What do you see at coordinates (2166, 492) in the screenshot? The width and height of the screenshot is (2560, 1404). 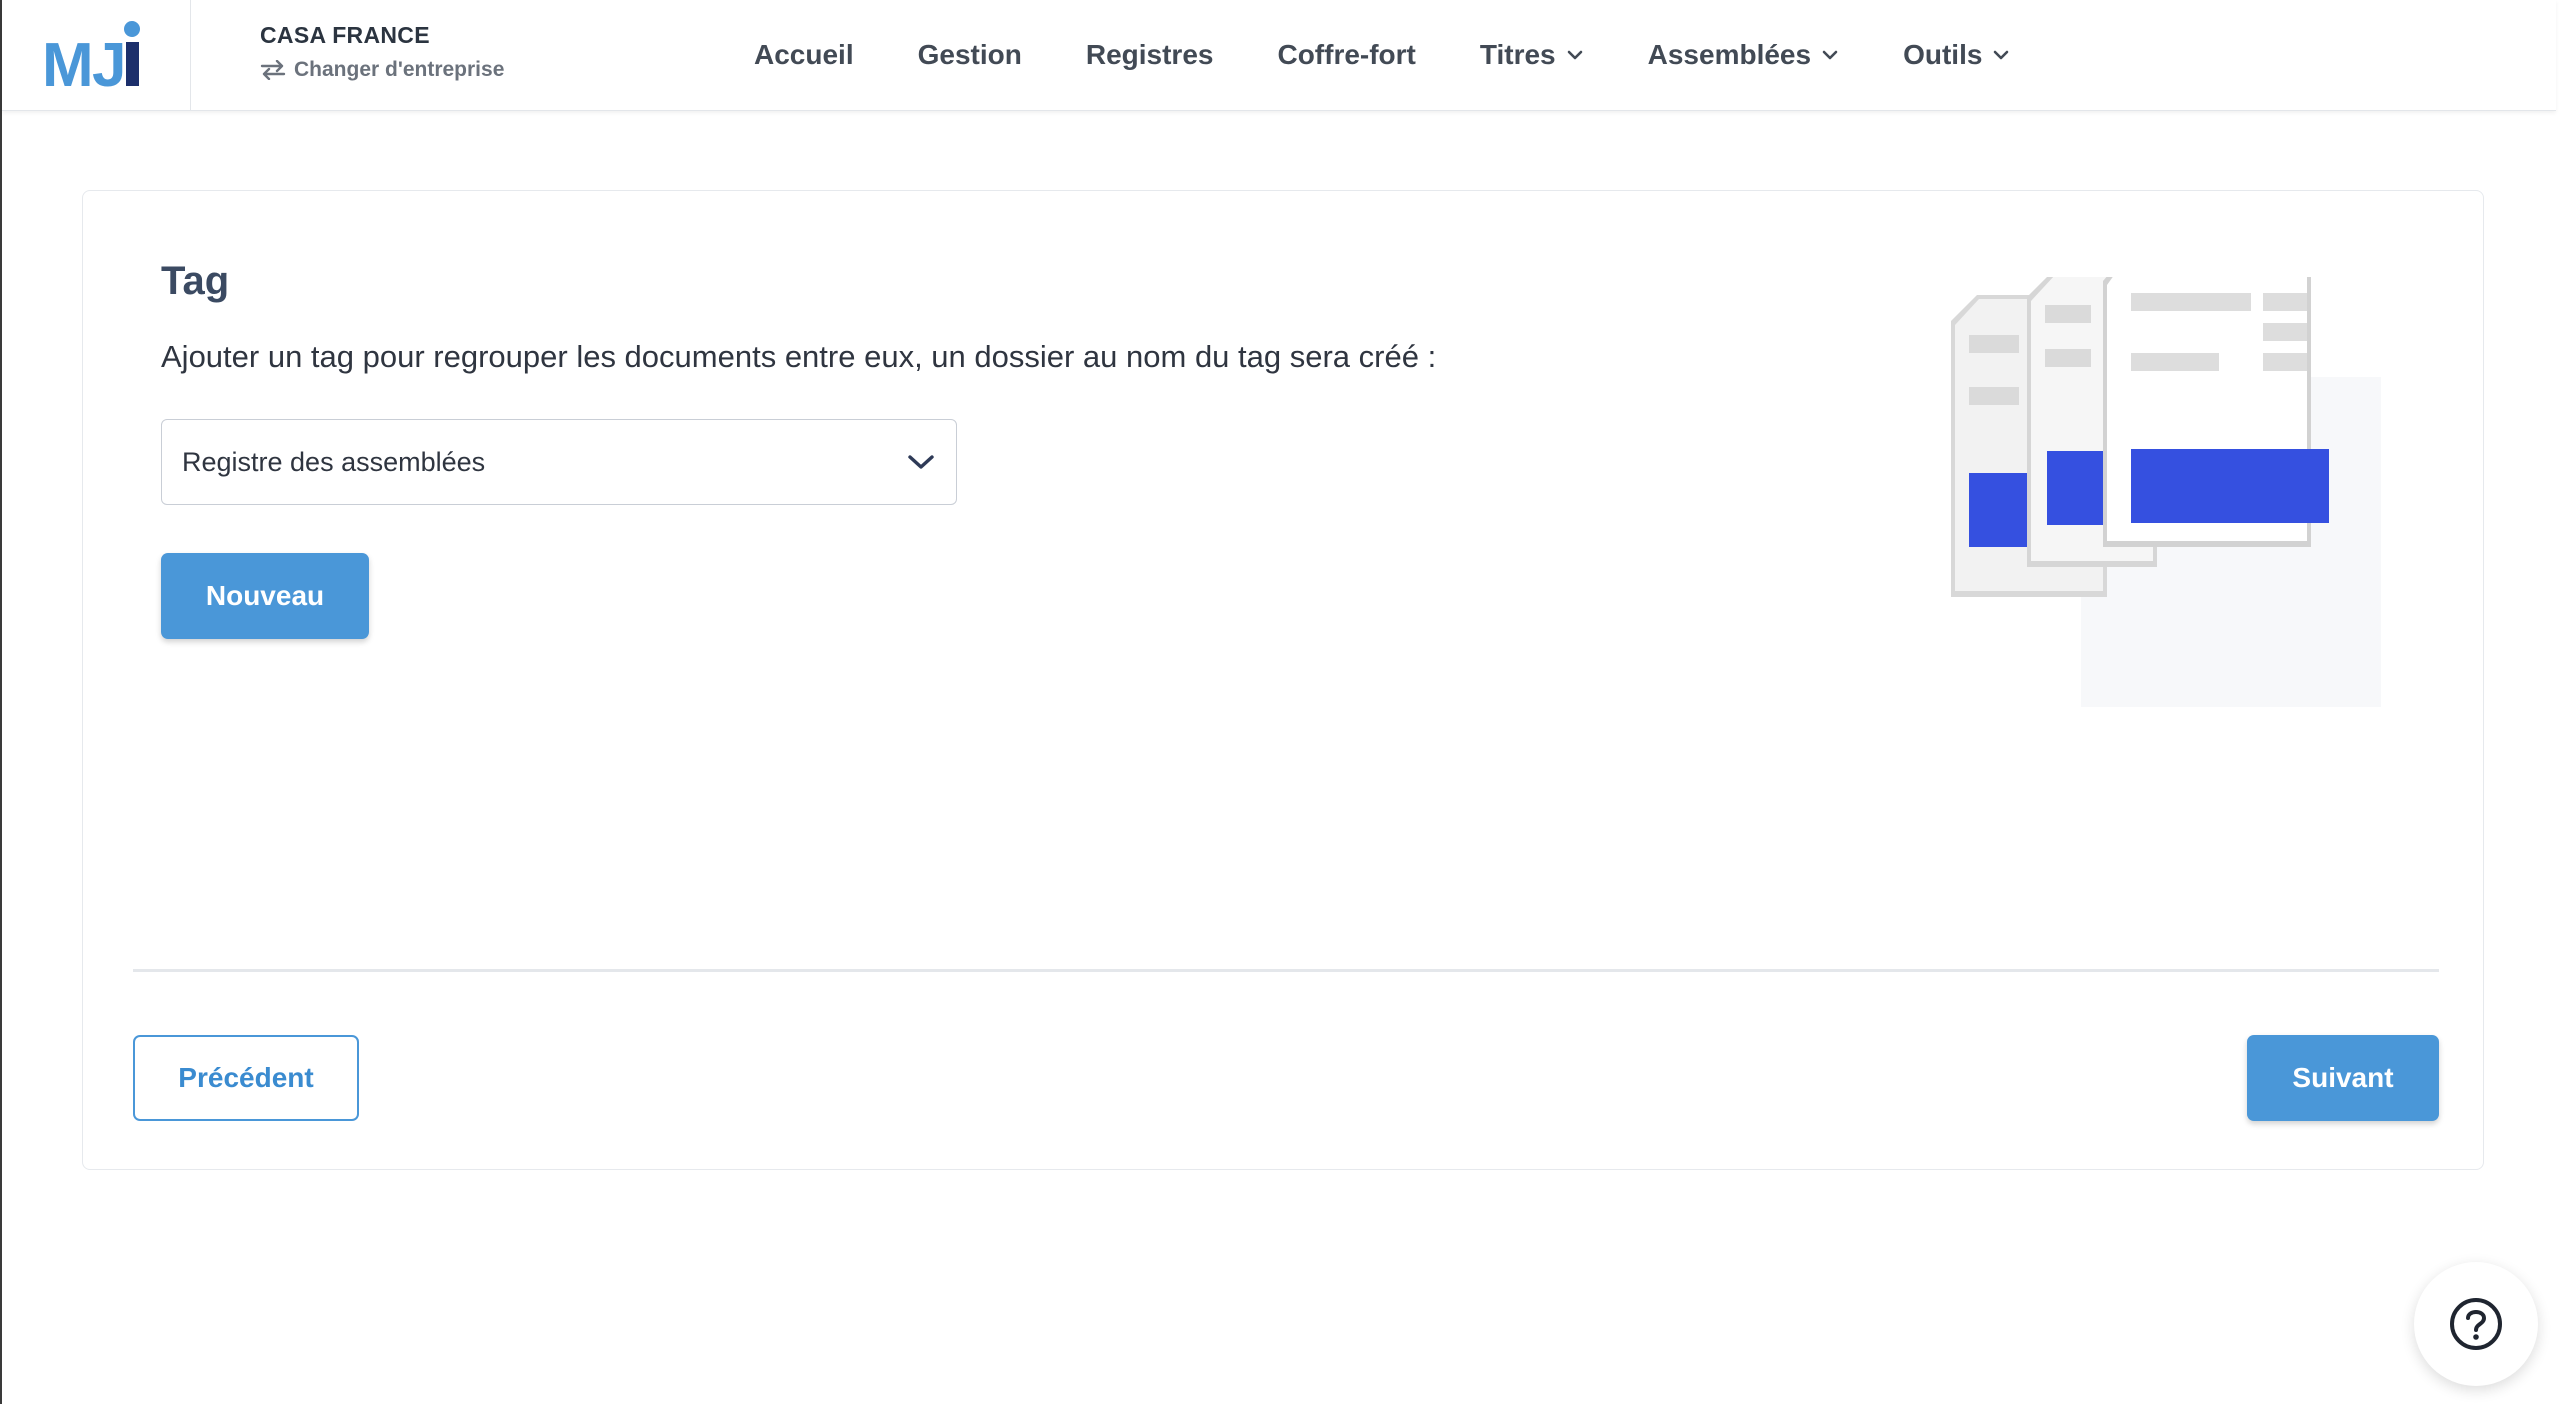 I see `documents-illustration` at bounding box center [2166, 492].